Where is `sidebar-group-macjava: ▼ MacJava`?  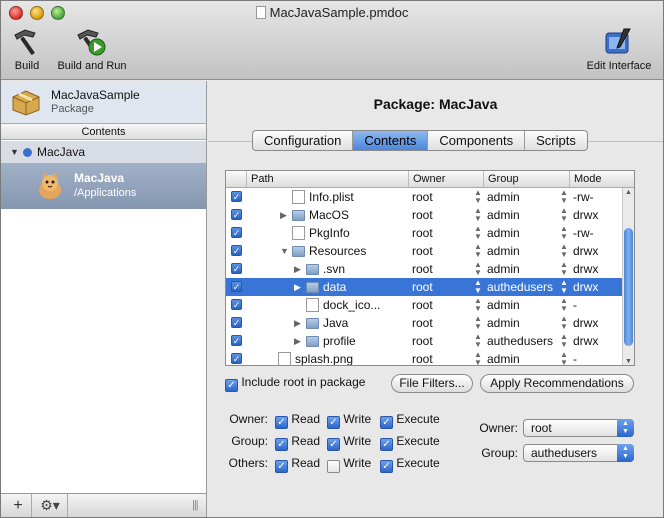
sidebar-group-macjava: ▼ MacJava is located at coordinates (103, 152).